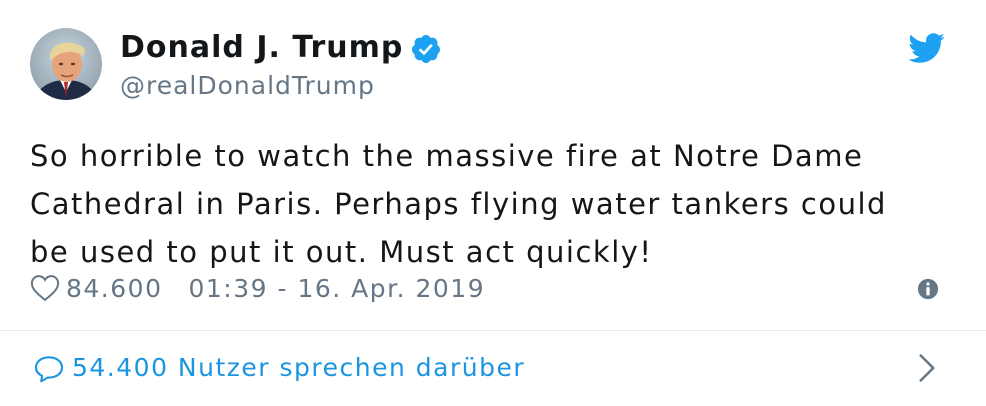  Describe the element at coordinates (114, 288) in the screenshot. I see `like-count: 84.600` at that location.